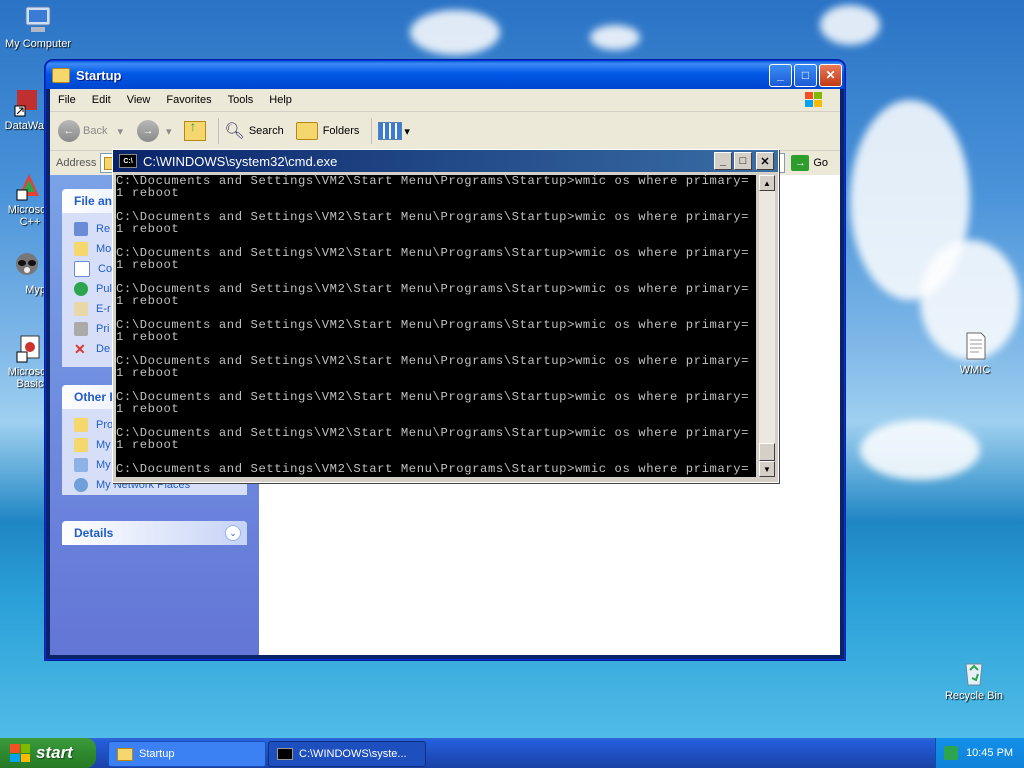 The width and height of the screenshot is (1024, 768). I want to click on back-button: ← Back ▾, so click(86, 131).